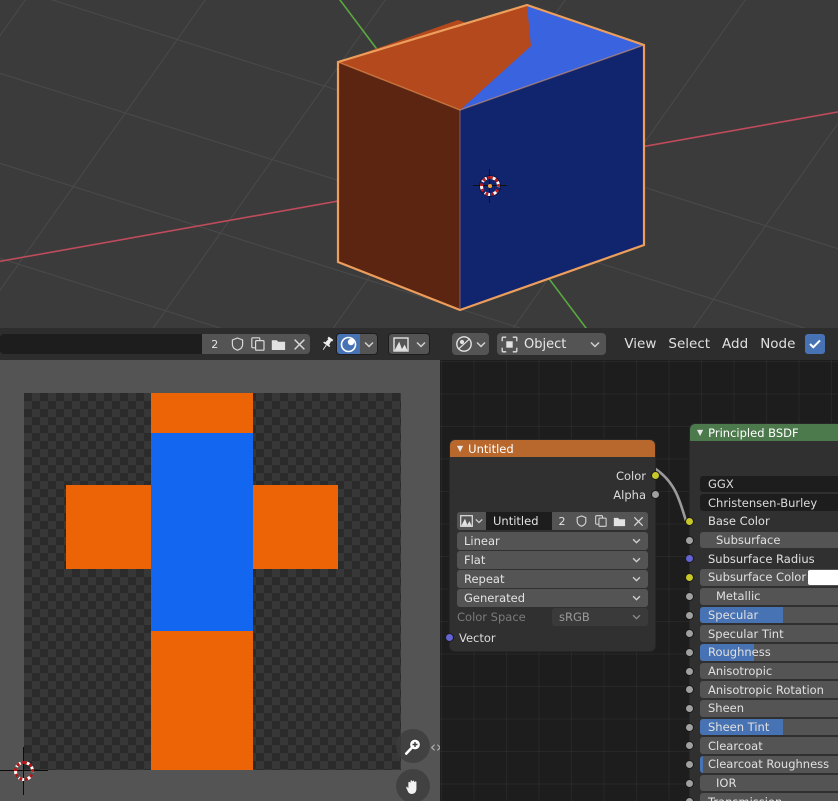 The width and height of the screenshot is (838, 801). What do you see at coordinates (815, 344) in the screenshot?
I see `use-nodes-checkbox` at bounding box center [815, 344].